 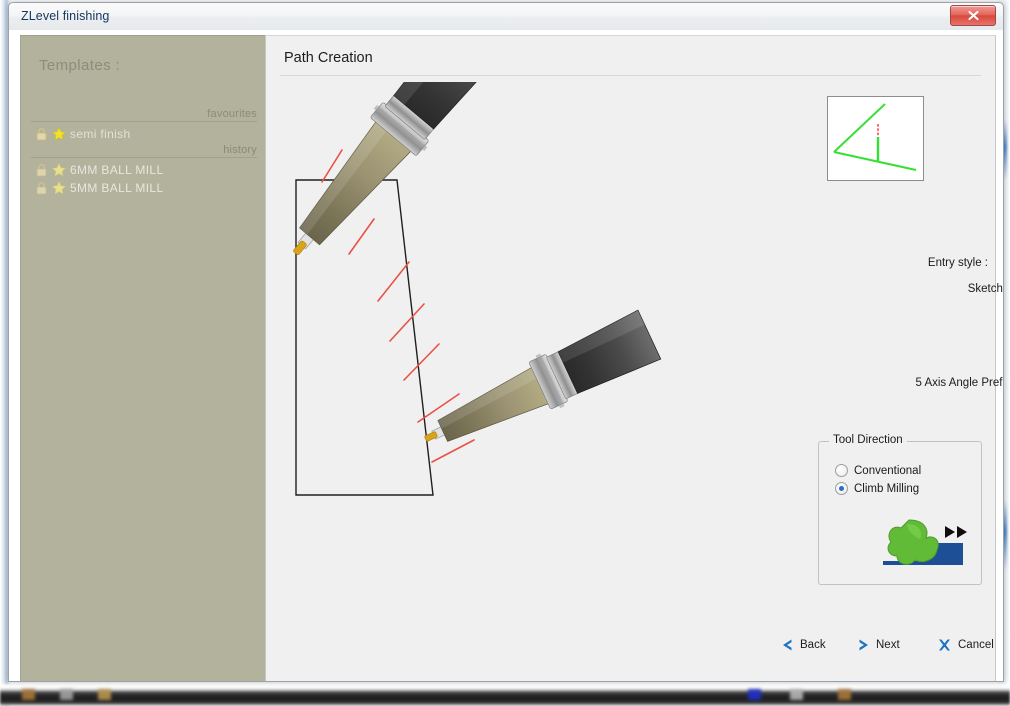 I want to click on back-button: Back, so click(x=804, y=645).